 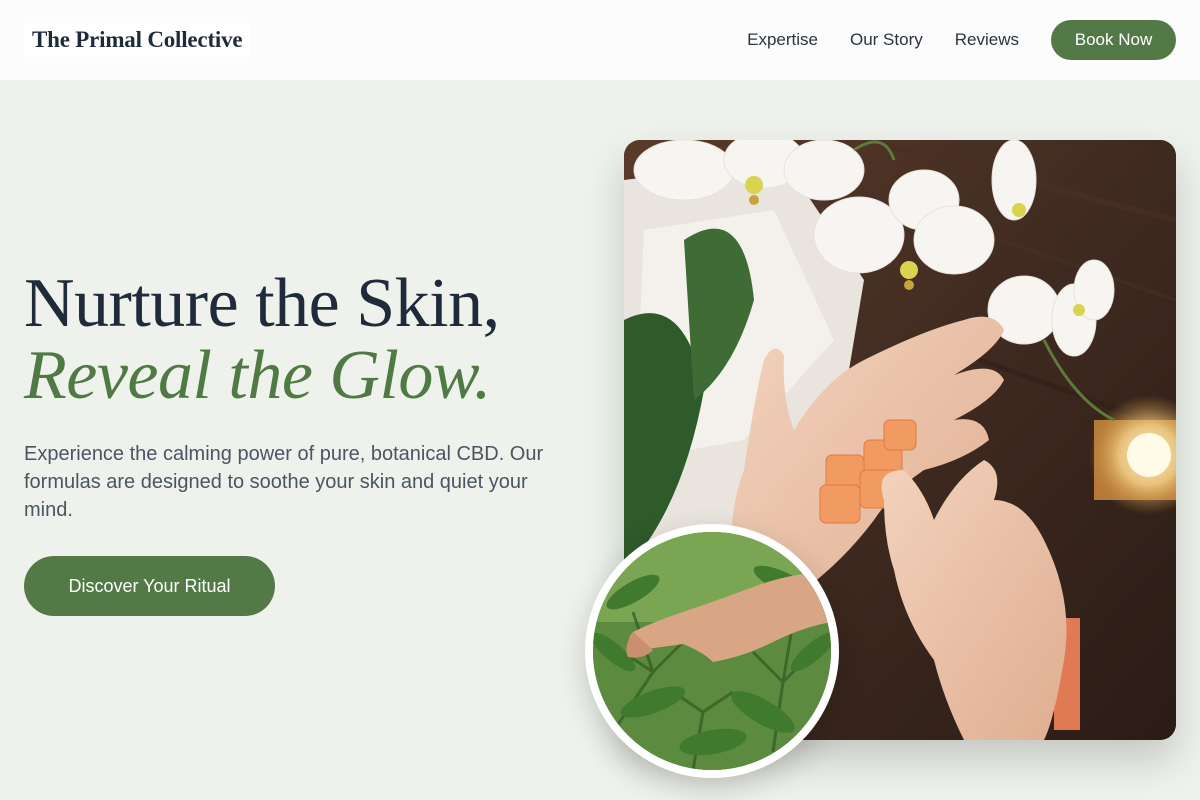 I want to click on nav-link-expertise: Expertise, so click(x=782, y=40).